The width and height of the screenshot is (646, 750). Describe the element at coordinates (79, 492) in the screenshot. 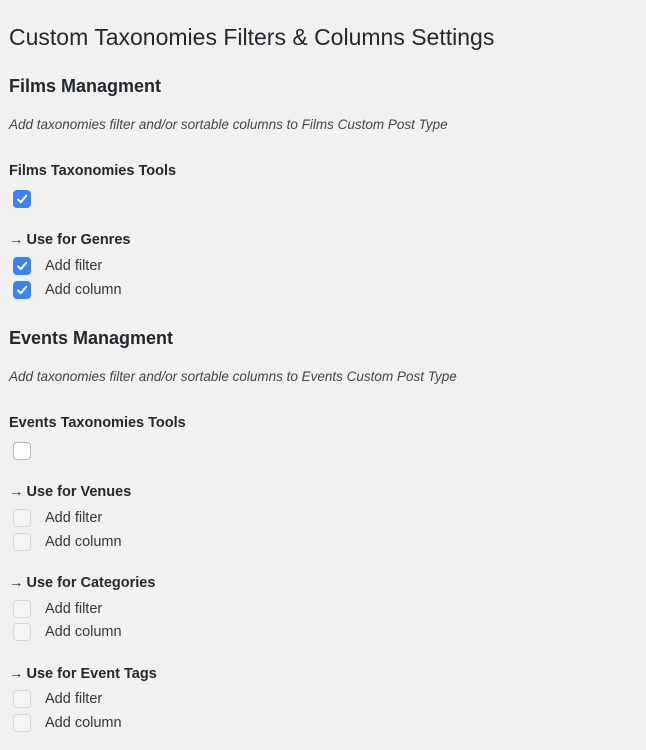

I see `taxonomy-label-text: Use for Venues` at that location.